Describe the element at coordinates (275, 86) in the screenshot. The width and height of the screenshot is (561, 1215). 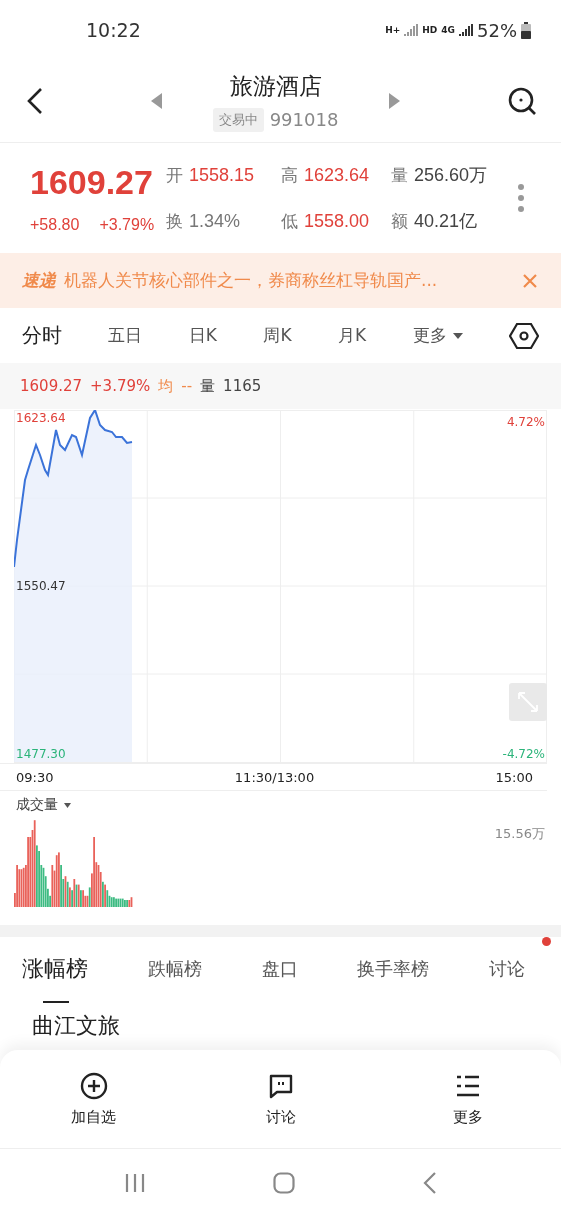
I see `page-title: 旅游酒店` at that location.